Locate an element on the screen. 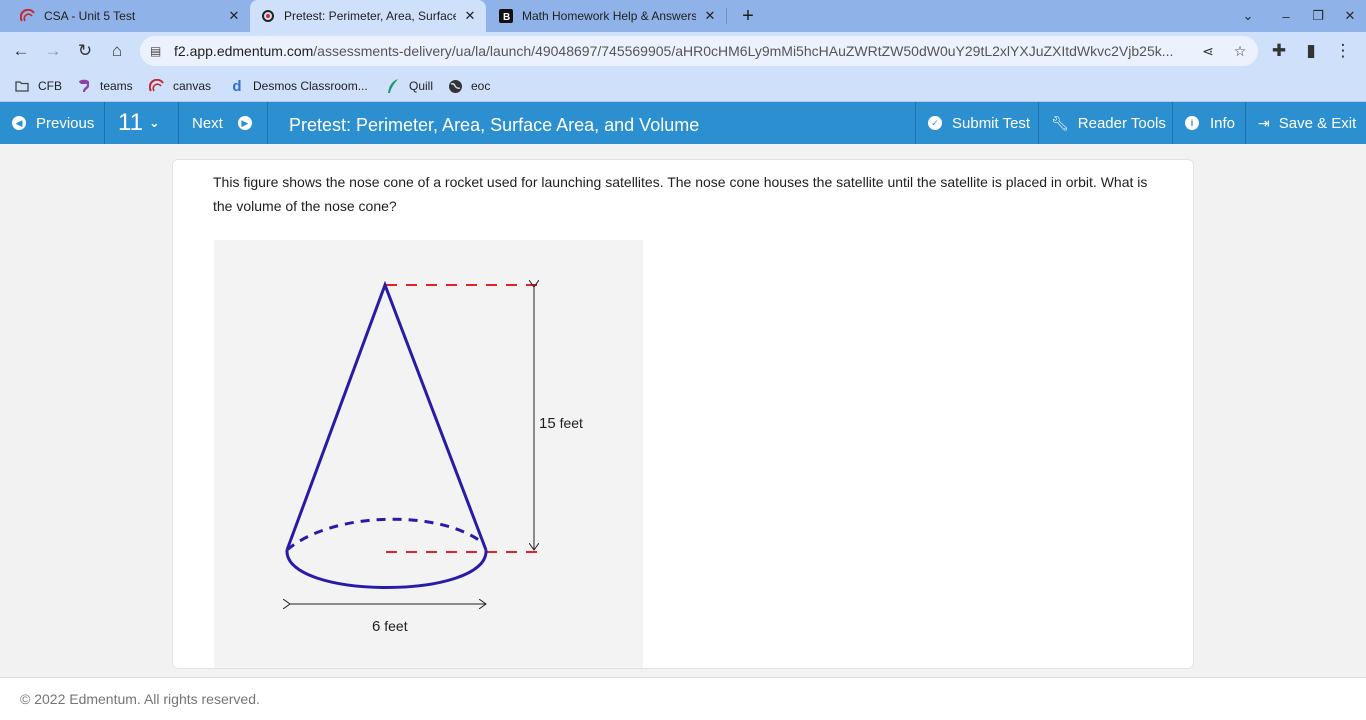 The image size is (1366, 720). bookmark-star-icon: ☆ is located at coordinates (1240, 51).